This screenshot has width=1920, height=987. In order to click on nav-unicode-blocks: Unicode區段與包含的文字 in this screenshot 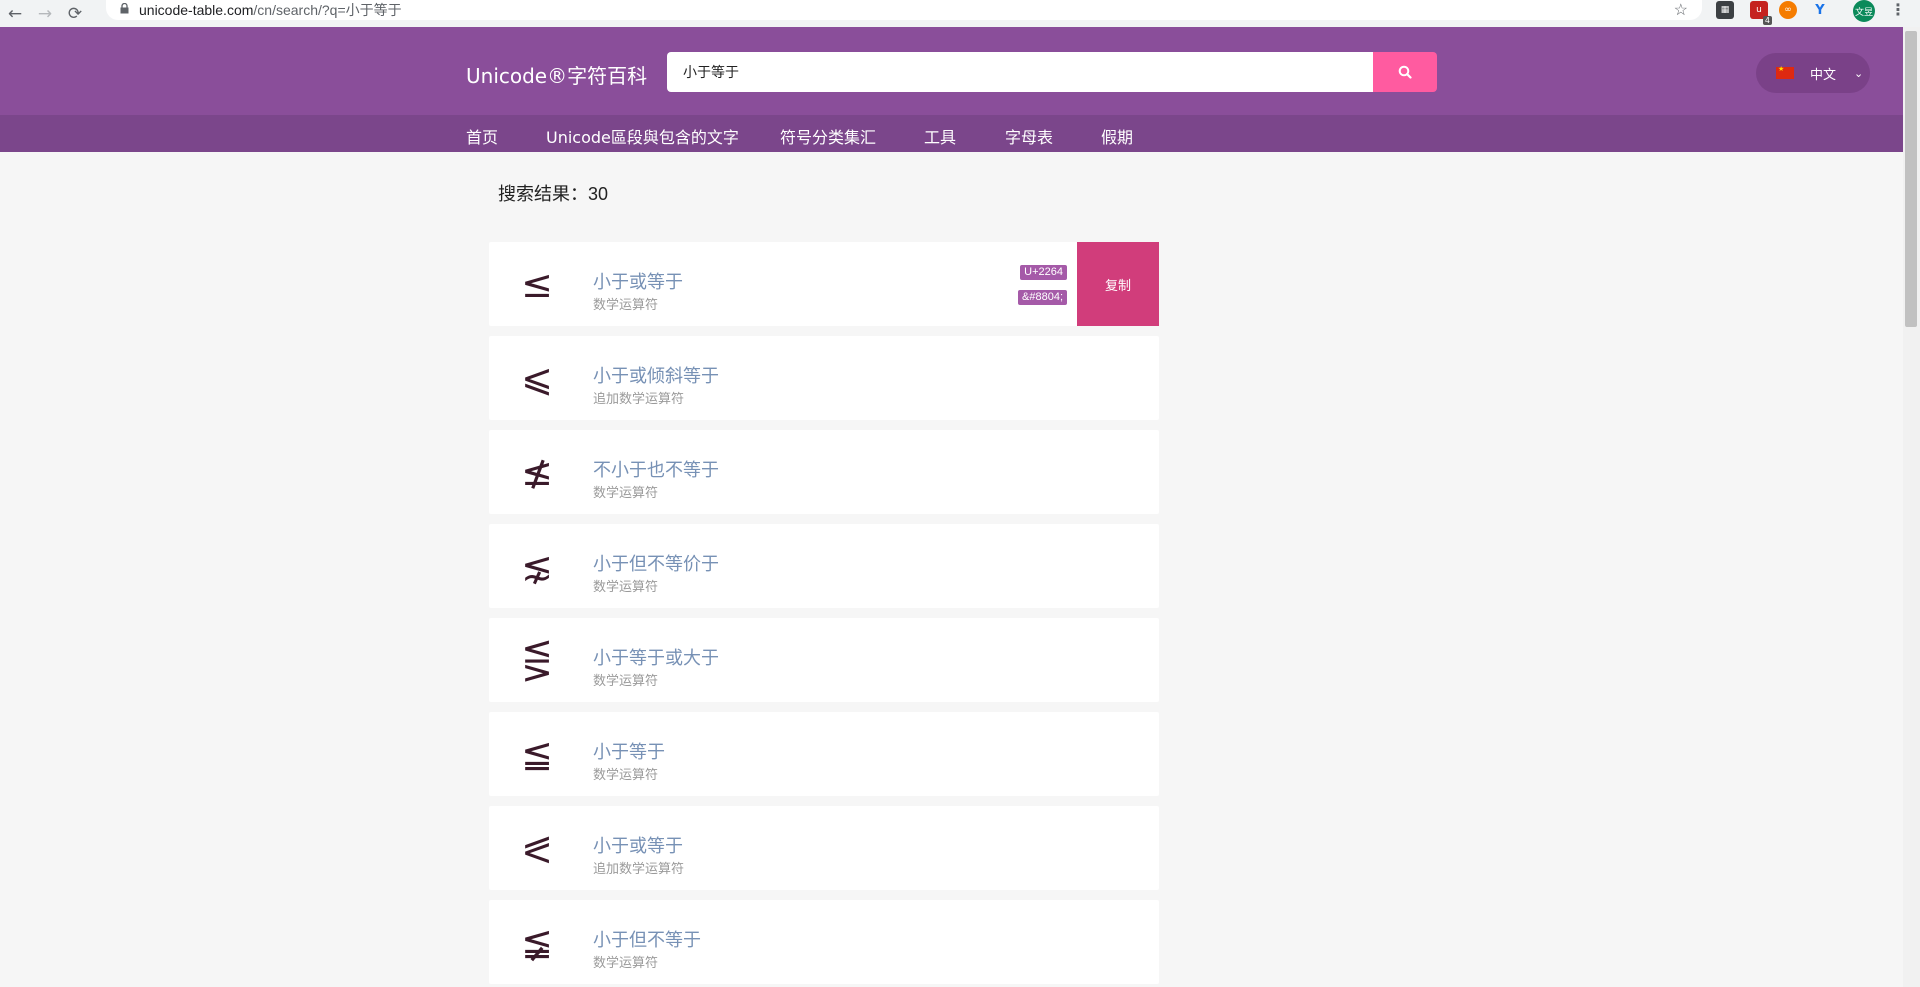, I will do `click(642, 136)`.